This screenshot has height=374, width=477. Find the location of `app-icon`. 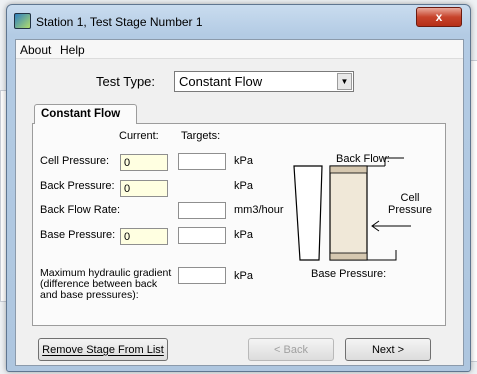

app-icon is located at coordinates (22, 21).